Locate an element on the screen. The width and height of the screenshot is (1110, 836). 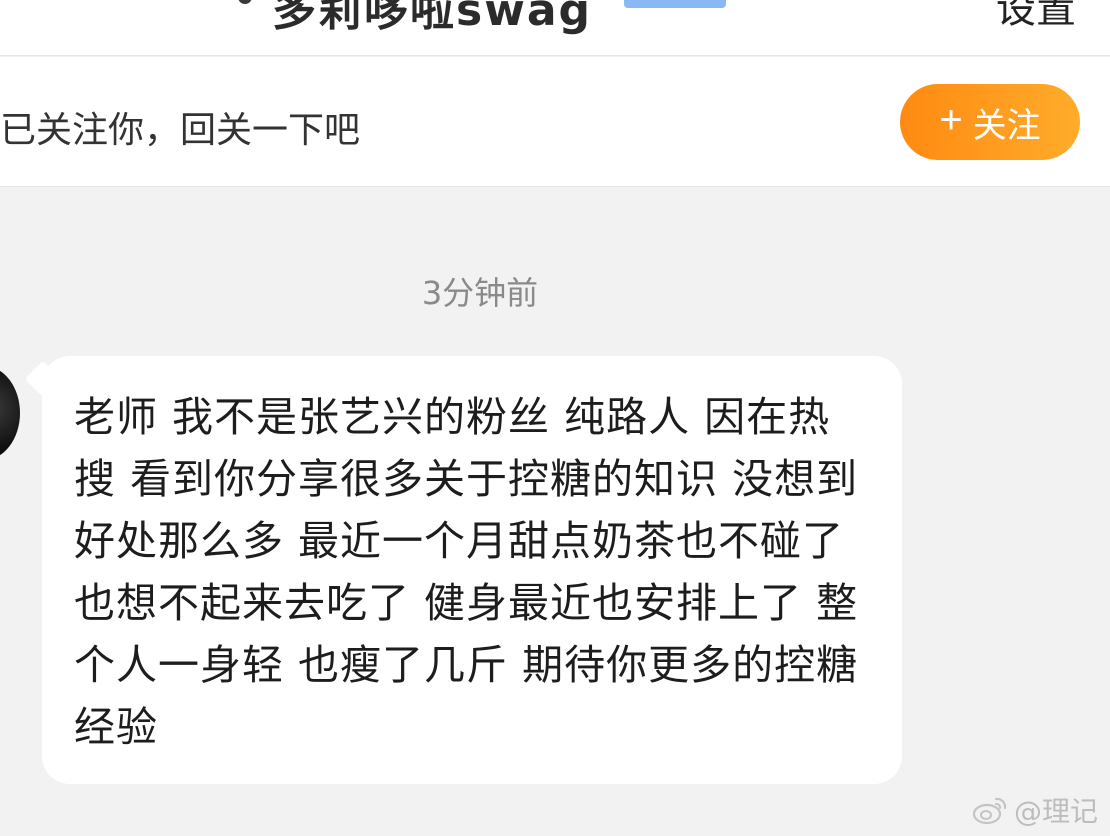
watermark: @理记 is located at coordinates (1035, 810).